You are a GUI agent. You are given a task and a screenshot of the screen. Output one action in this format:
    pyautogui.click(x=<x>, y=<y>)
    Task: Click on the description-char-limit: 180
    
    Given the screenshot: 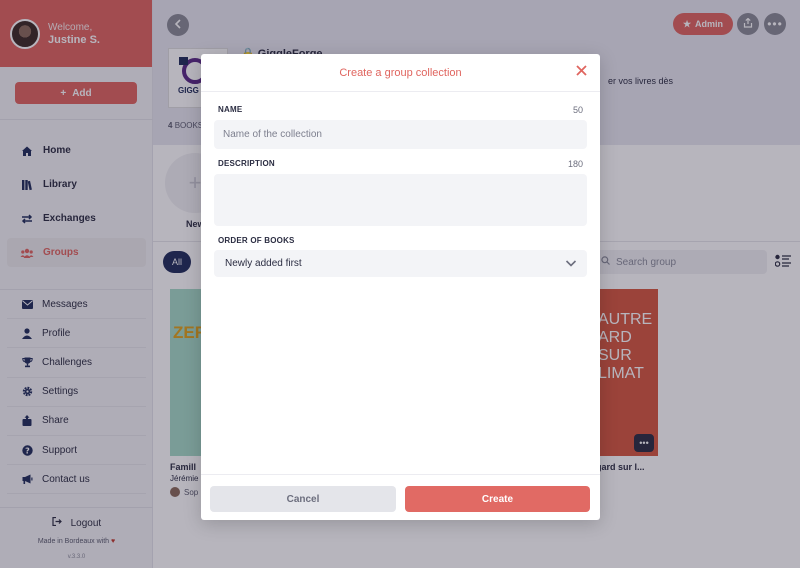 What is the action you would take?
    pyautogui.click(x=575, y=164)
    